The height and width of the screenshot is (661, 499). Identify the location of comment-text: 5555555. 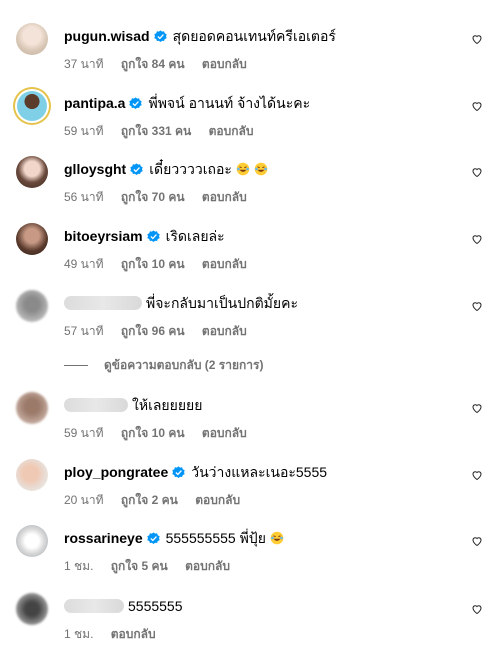
(155, 606).